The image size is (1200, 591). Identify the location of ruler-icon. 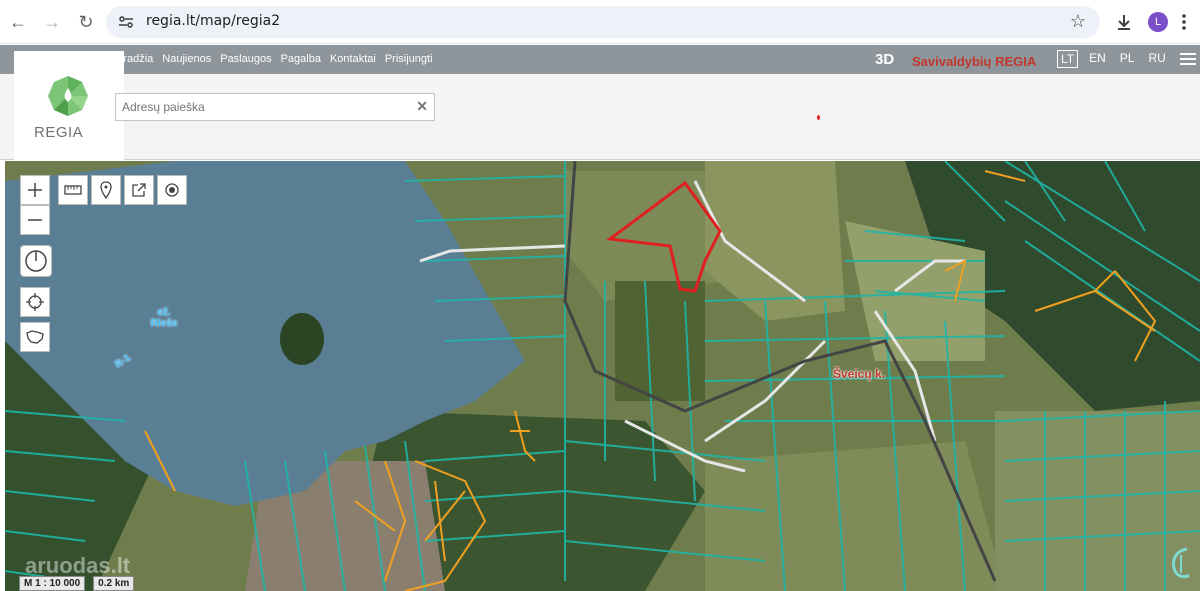
(73, 190).